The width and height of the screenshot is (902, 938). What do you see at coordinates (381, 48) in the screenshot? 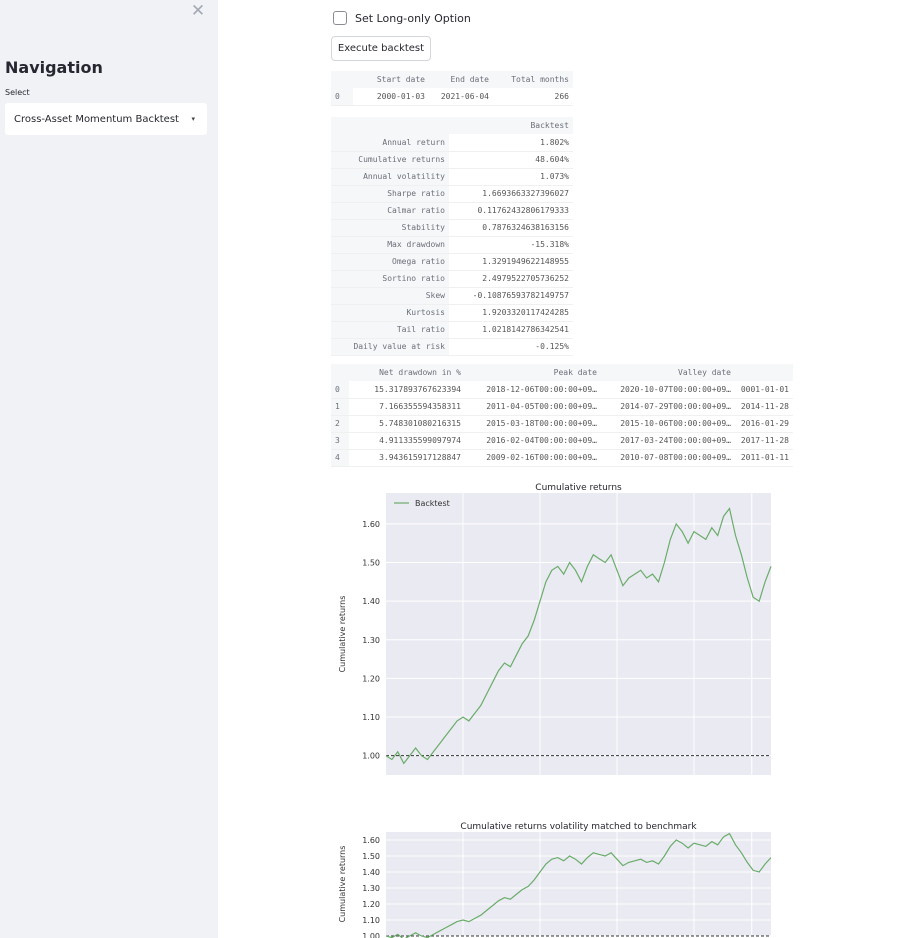
I see `execute-backtest-button: Execute backtest` at bounding box center [381, 48].